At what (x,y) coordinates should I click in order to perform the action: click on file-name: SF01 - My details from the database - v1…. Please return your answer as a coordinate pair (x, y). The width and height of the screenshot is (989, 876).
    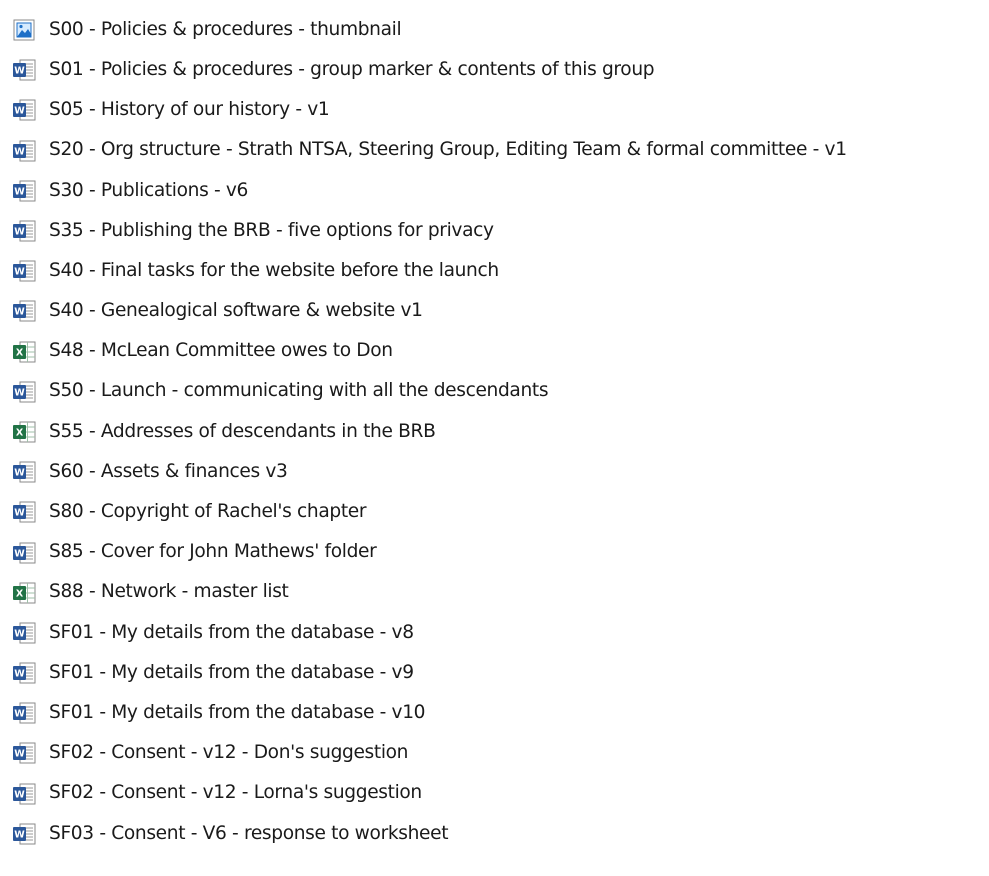
    Looking at the image, I should click on (237, 712).